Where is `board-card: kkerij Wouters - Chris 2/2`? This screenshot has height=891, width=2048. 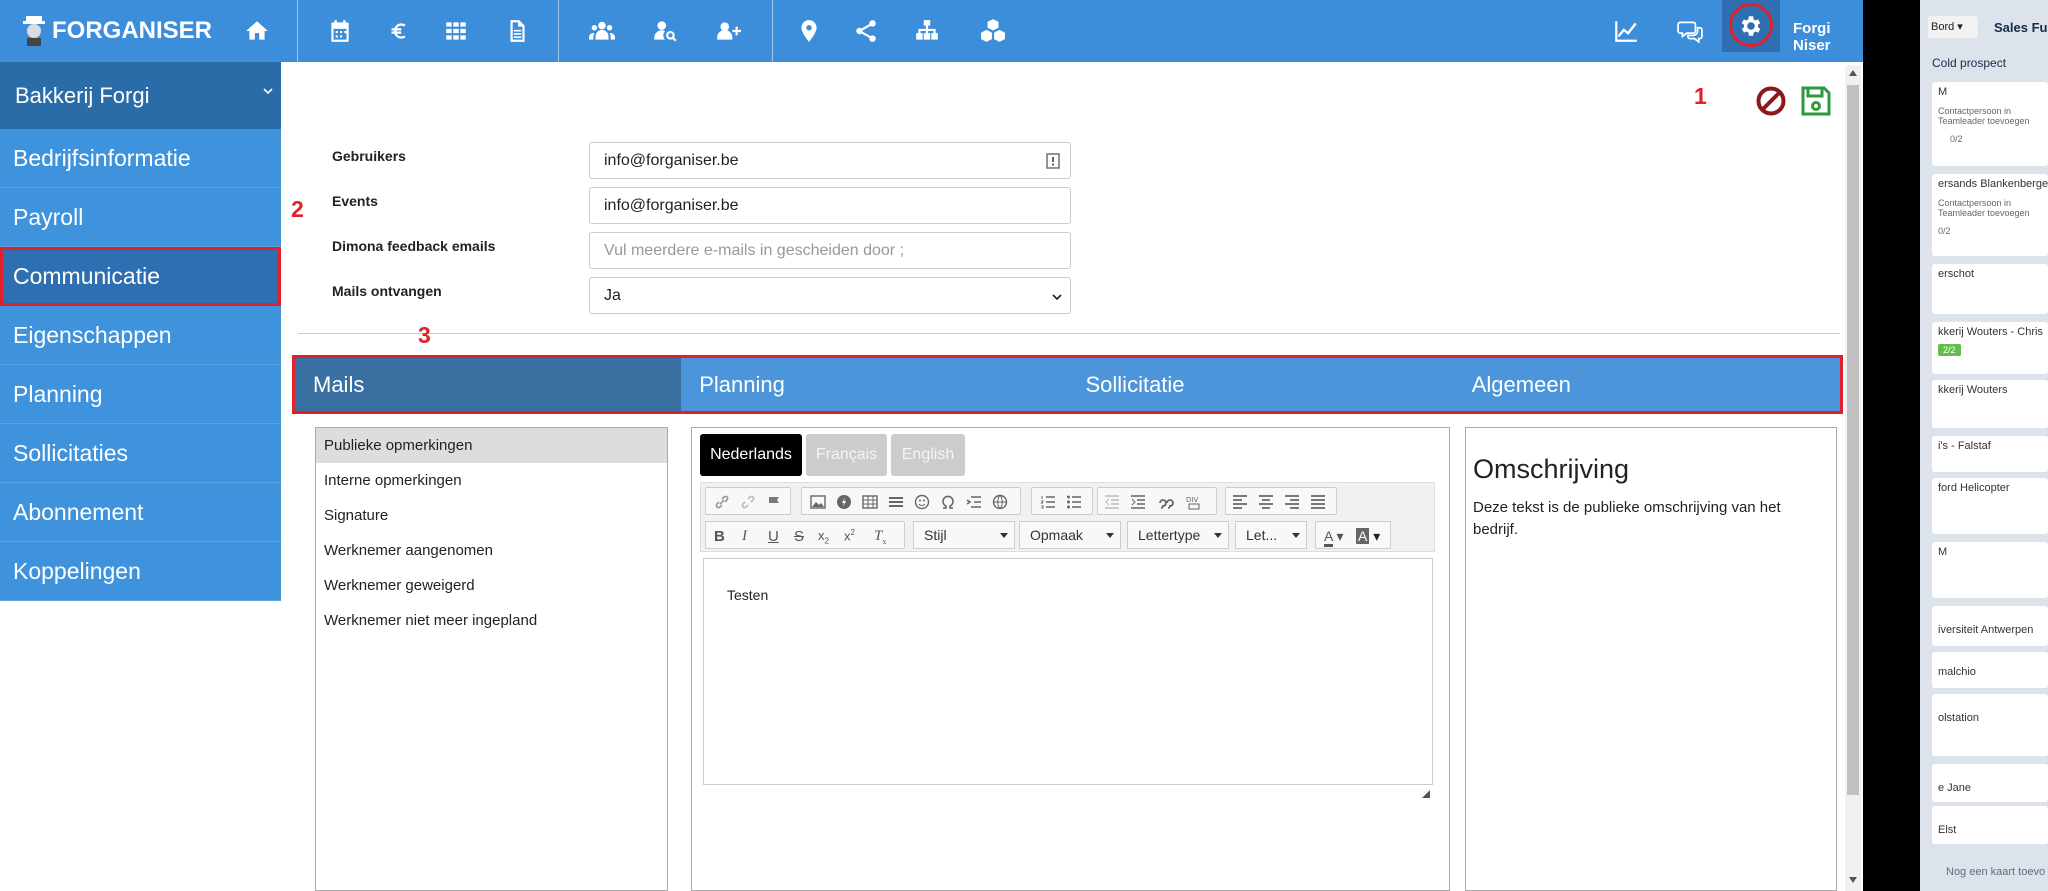
board-card: kkerij Wouters - Chris 2/2 is located at coordinates (1990, 348).